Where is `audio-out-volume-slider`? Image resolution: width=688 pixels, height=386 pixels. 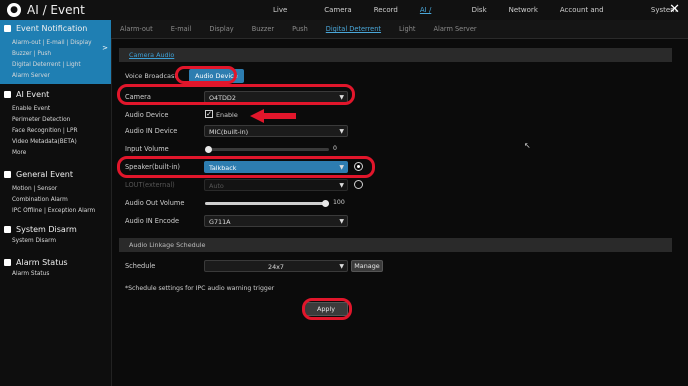
audio-out-volume-slider is located at coordinates (267, 203).